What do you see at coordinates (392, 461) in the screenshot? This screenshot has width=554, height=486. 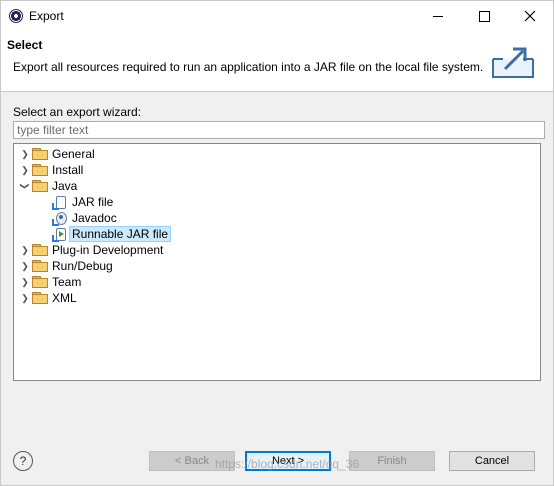 I see `finish-button: Finish` at bounding box center [392, 461].